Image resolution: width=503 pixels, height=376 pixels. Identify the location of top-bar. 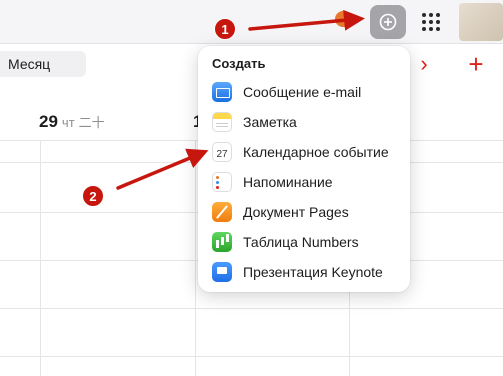
(251, 22).